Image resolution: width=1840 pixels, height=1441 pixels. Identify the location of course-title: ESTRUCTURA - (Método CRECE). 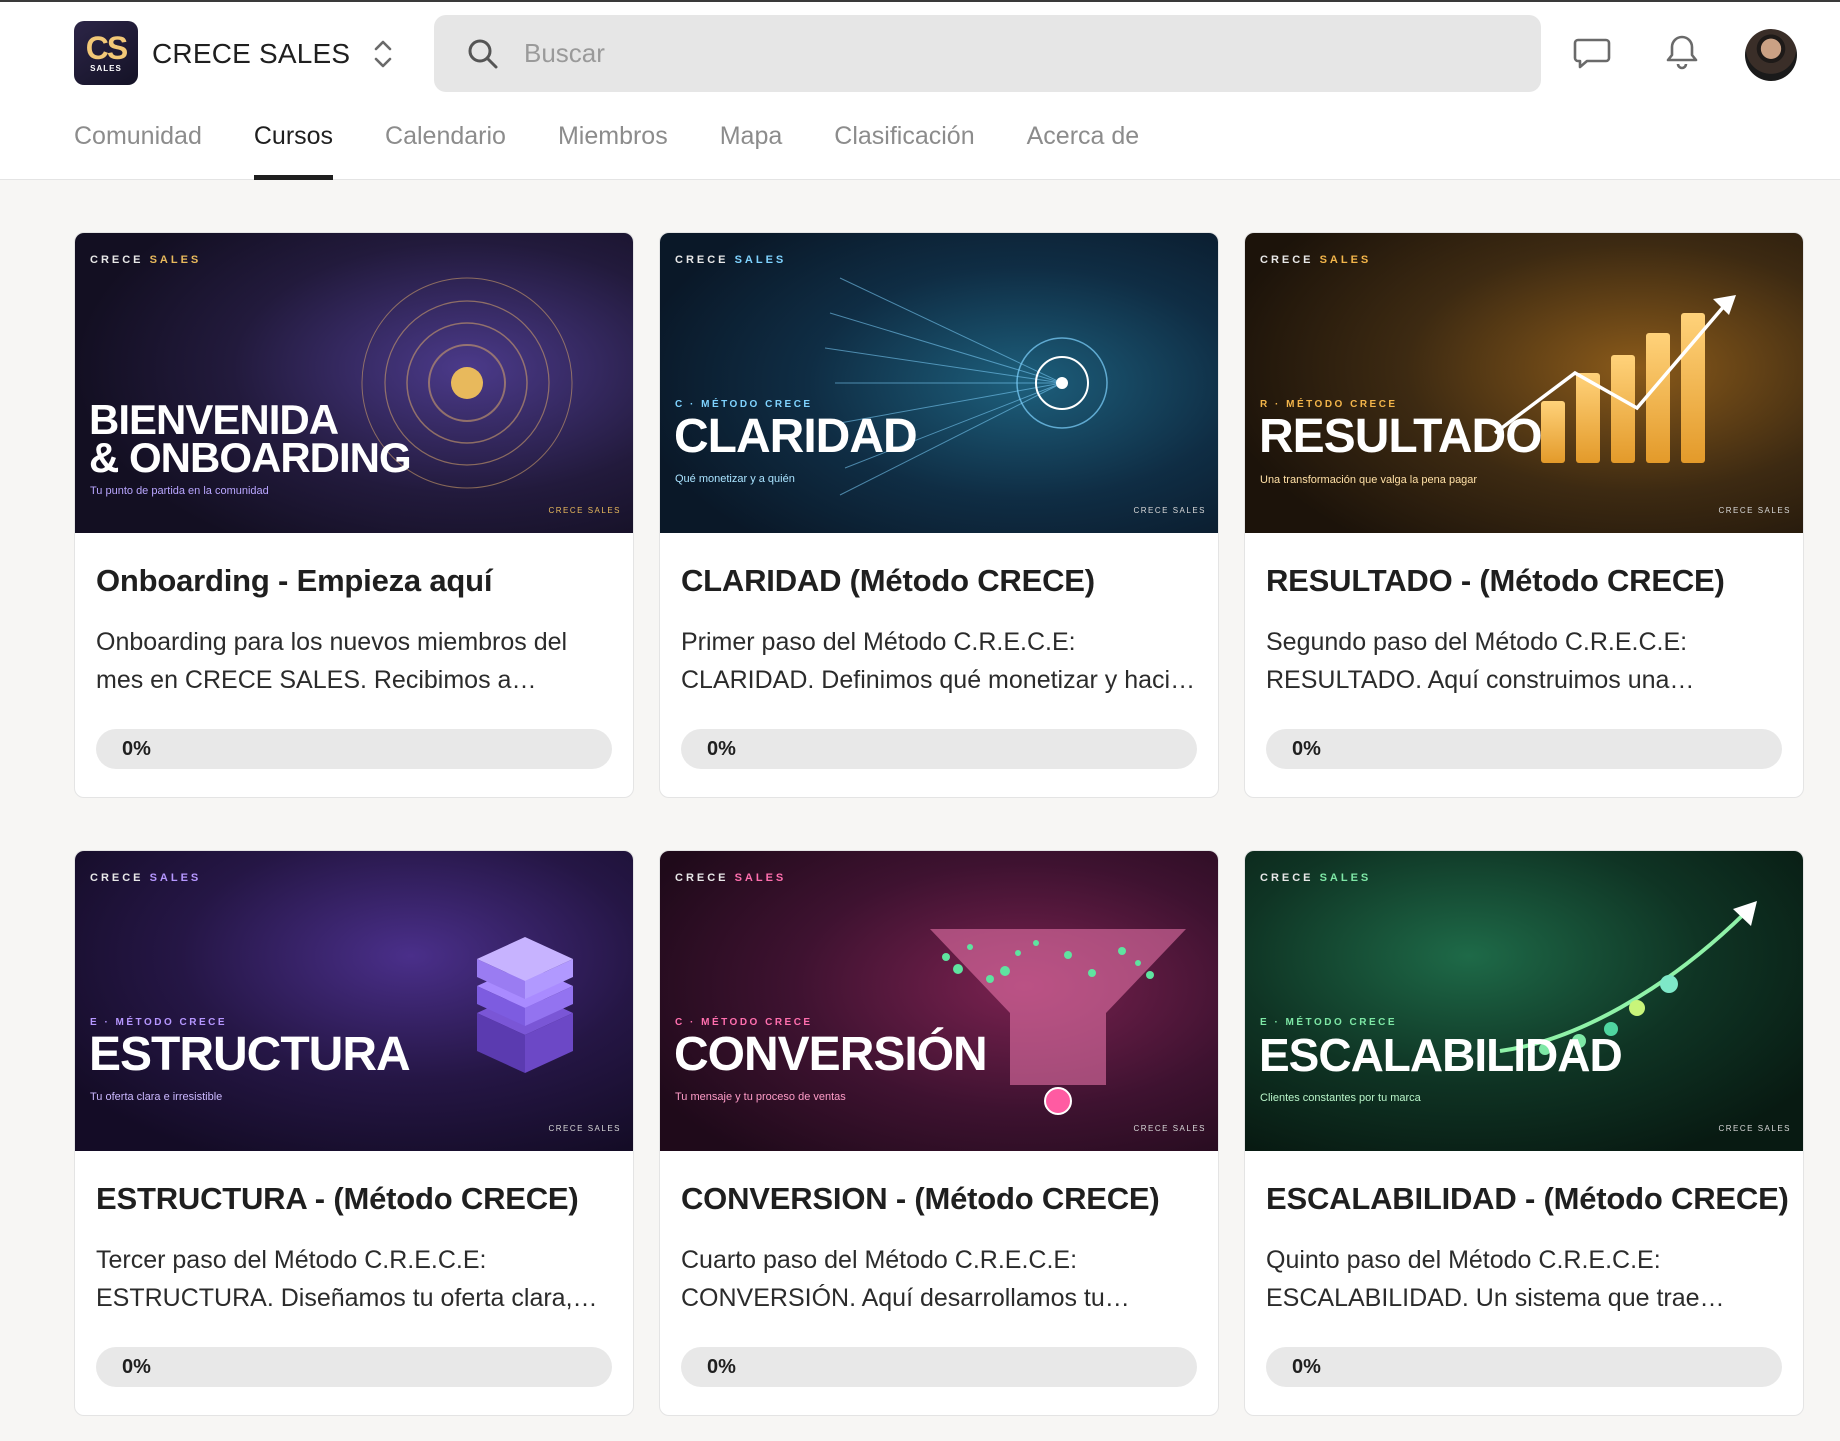
(337, 1198).